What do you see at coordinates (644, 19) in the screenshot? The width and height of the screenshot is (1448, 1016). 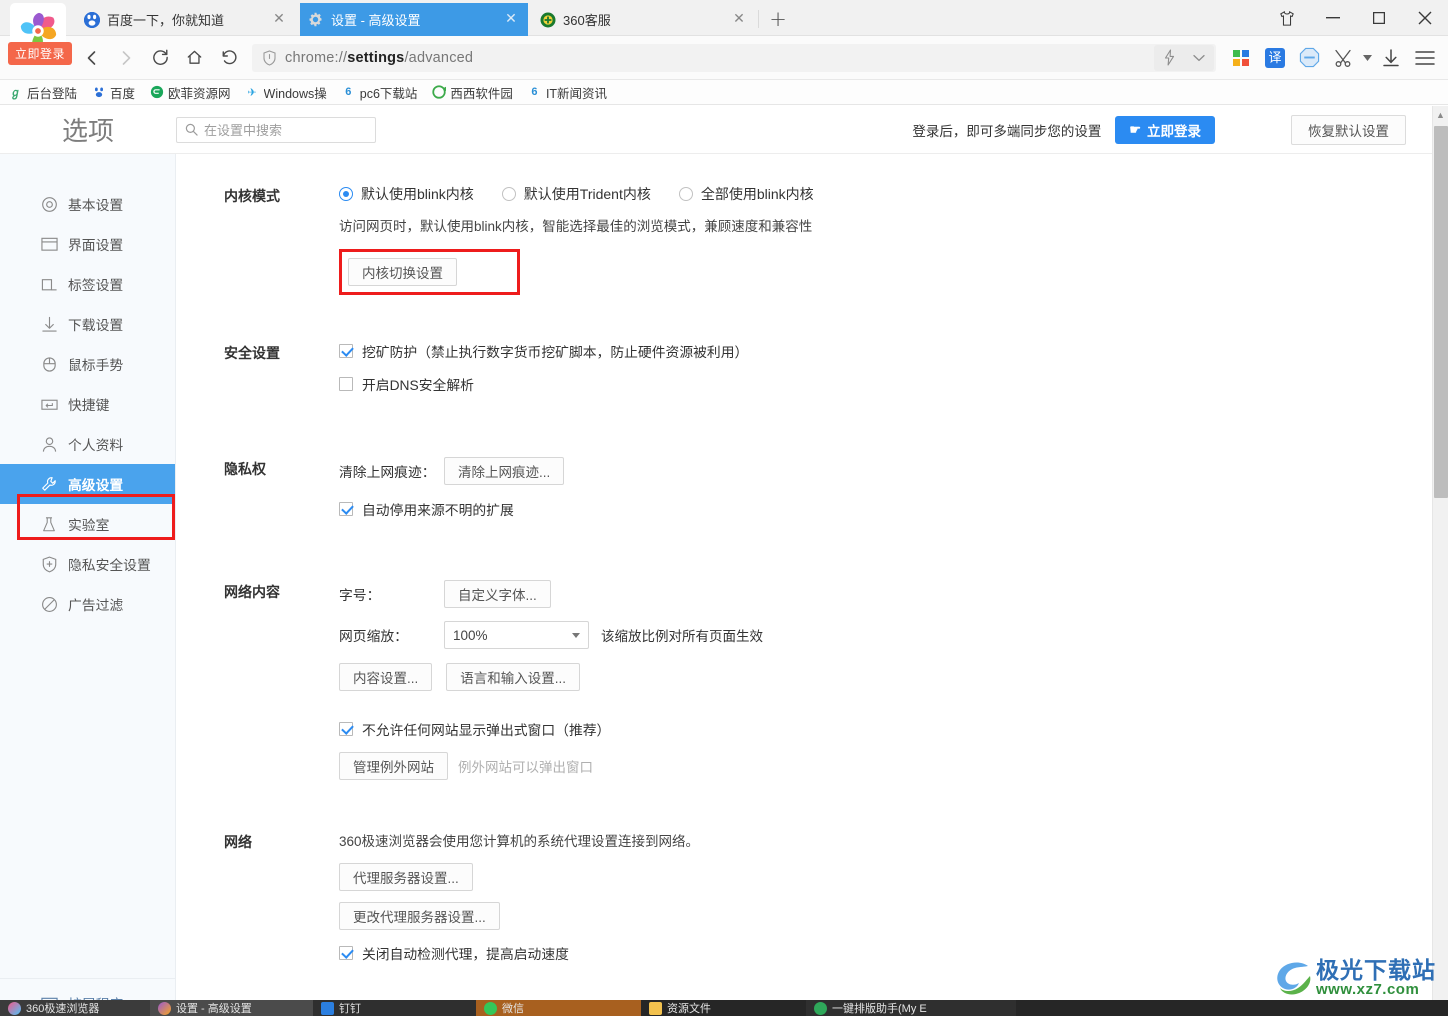 I see `browser-tab-2: 360客服 ✕` at bounding box center [644, 19].